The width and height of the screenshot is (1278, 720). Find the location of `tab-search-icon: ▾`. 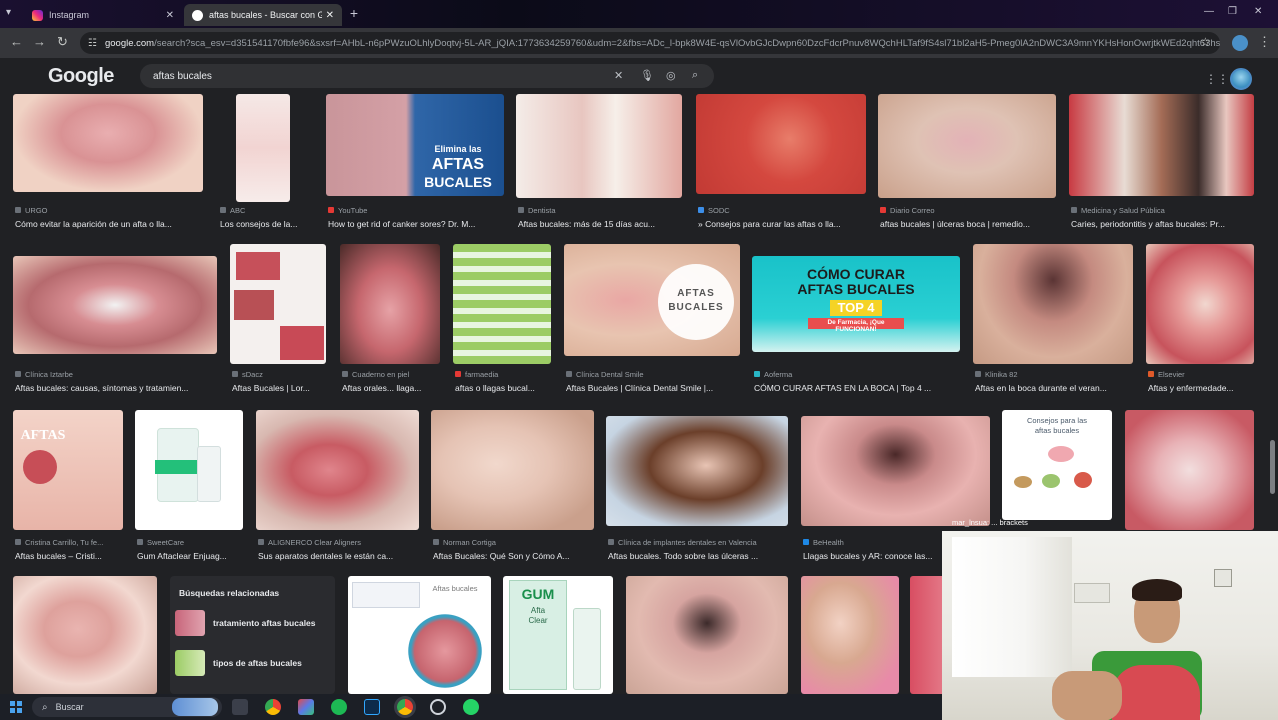

tab-search-icon: ▾ is located at coordinates (8, 12).